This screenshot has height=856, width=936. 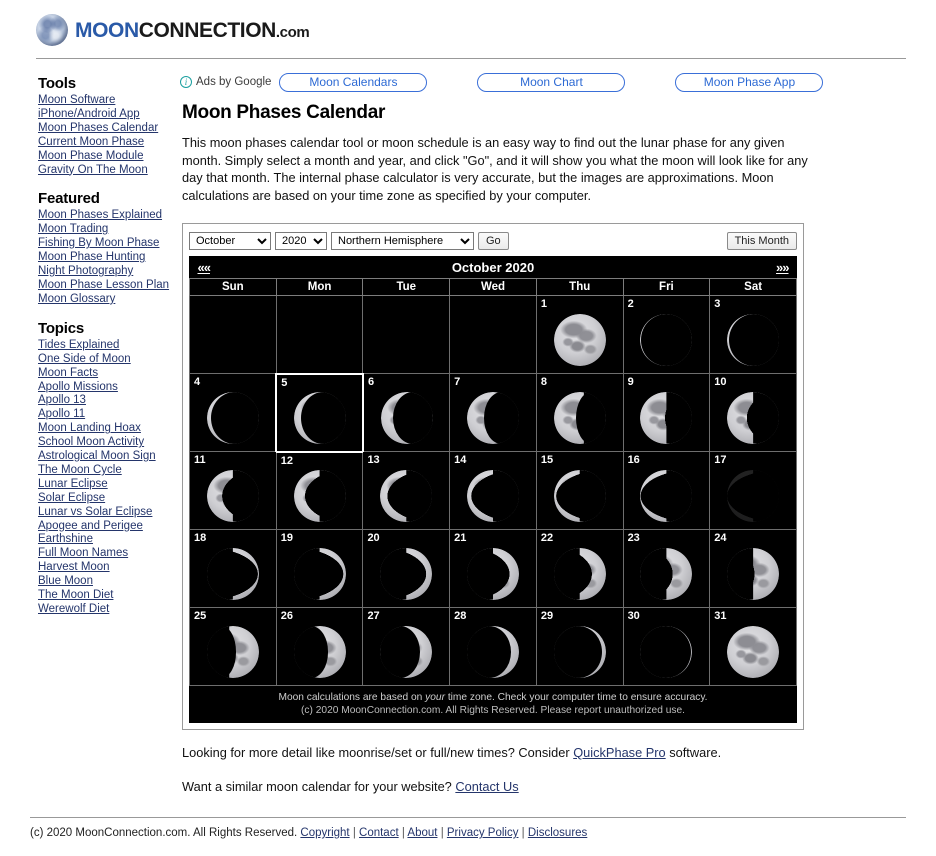 I want to click on calendar-day-cell: 21, so click(x=493, y=568).